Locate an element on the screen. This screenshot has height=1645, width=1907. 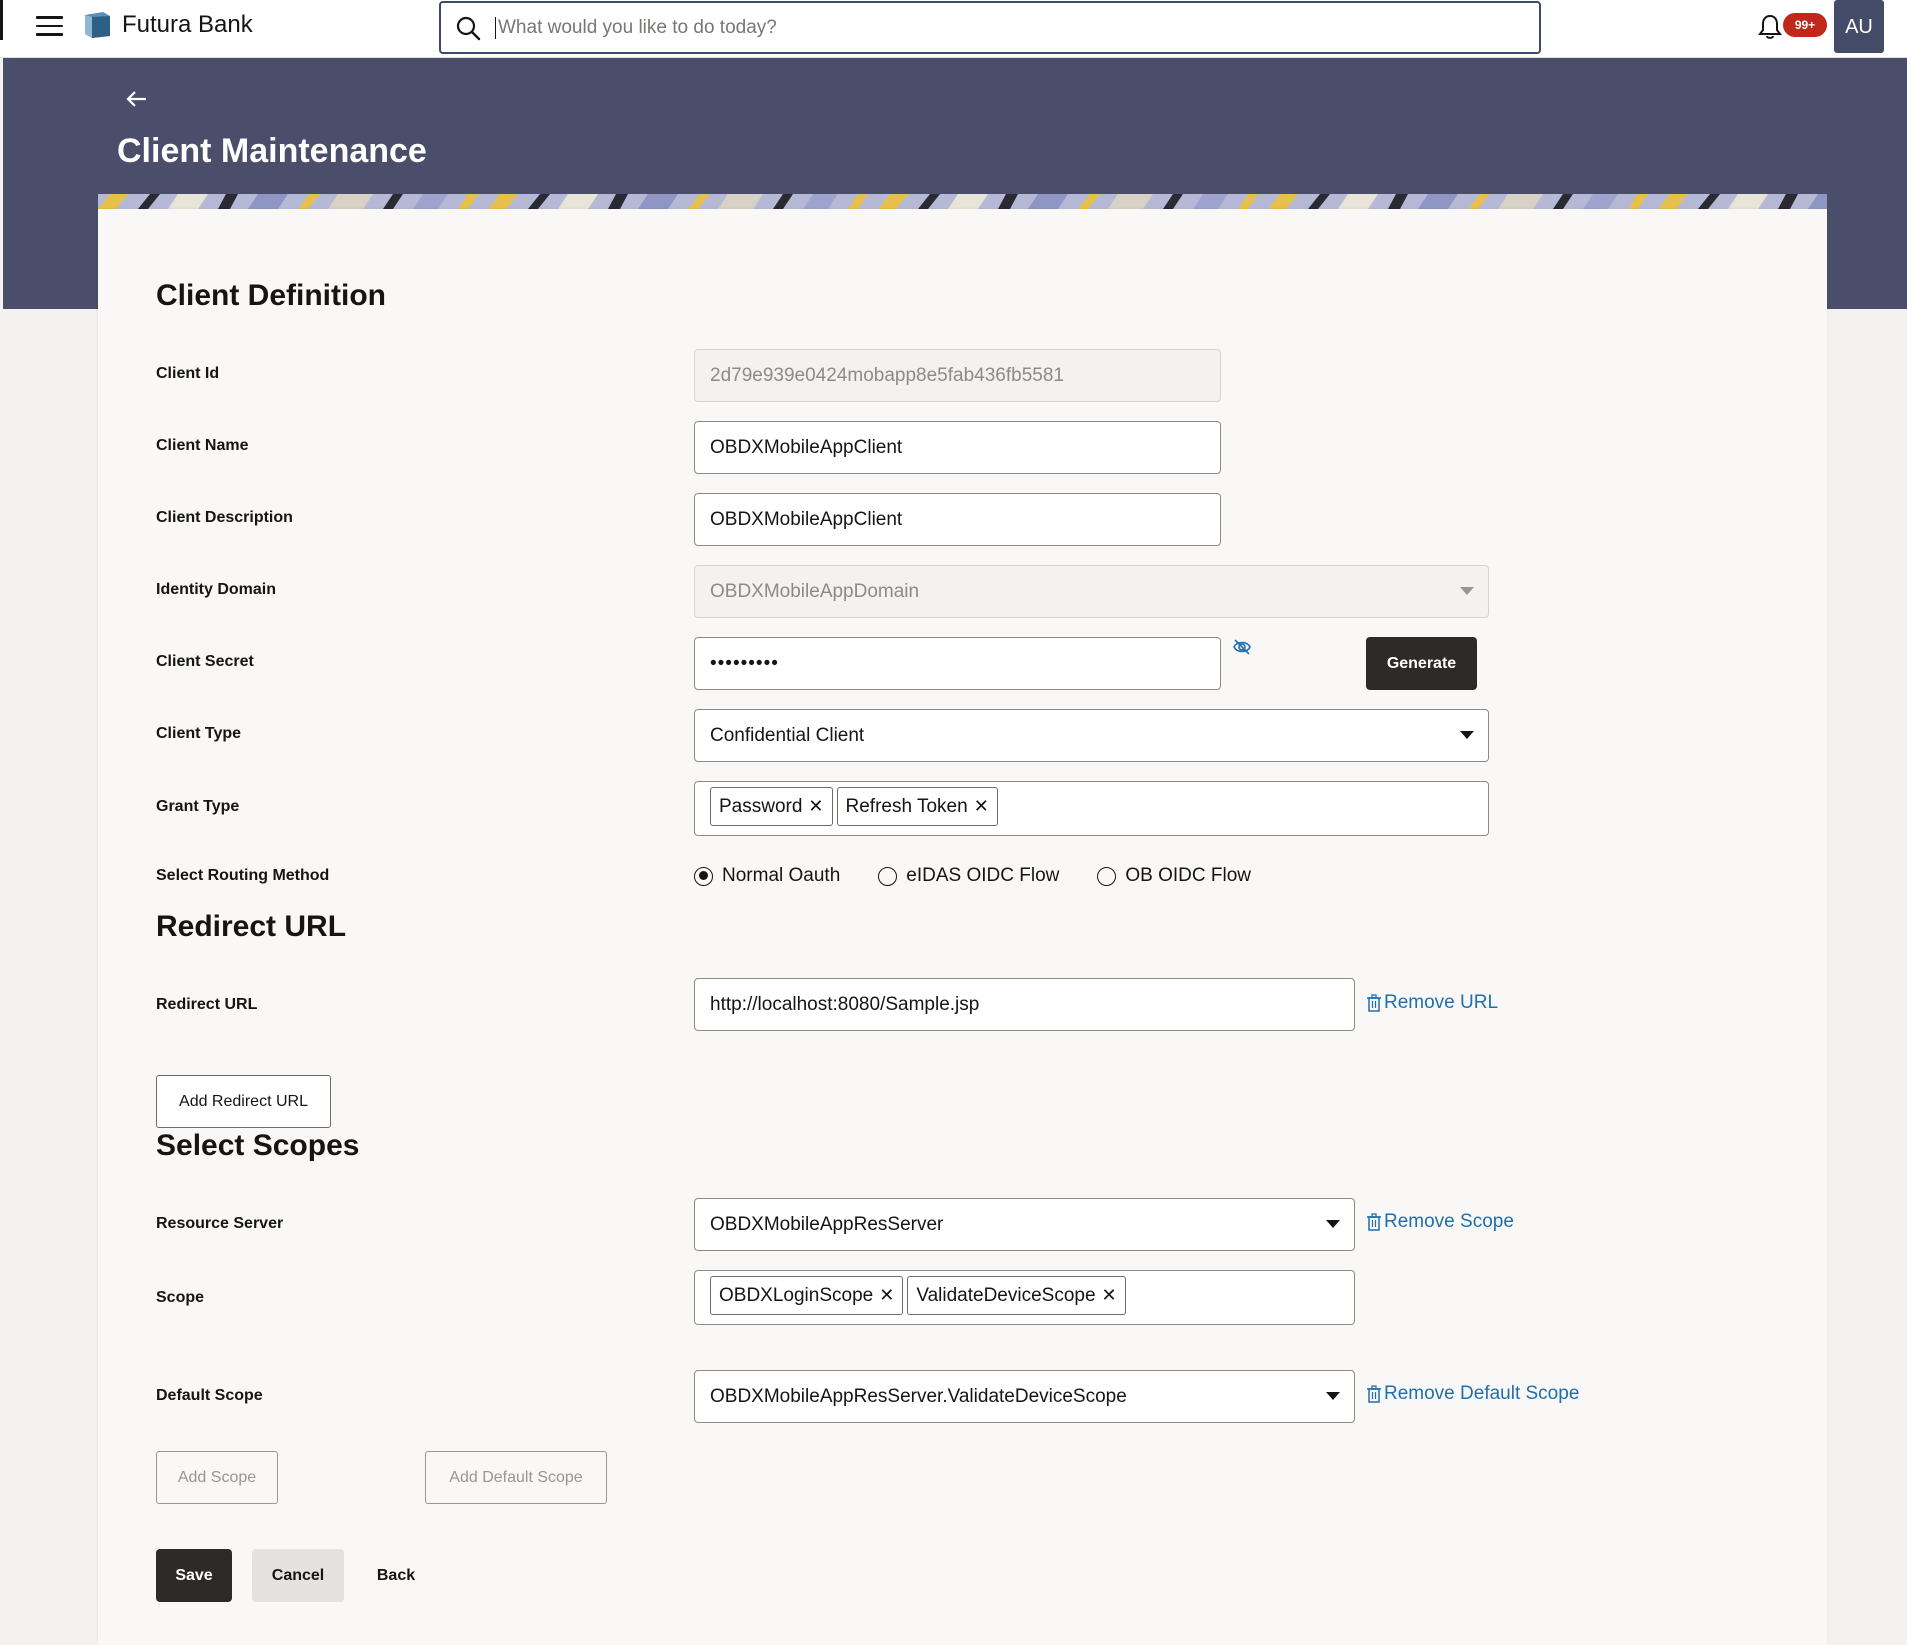
notification-bell-icon is located at coordinates (1770, 27).